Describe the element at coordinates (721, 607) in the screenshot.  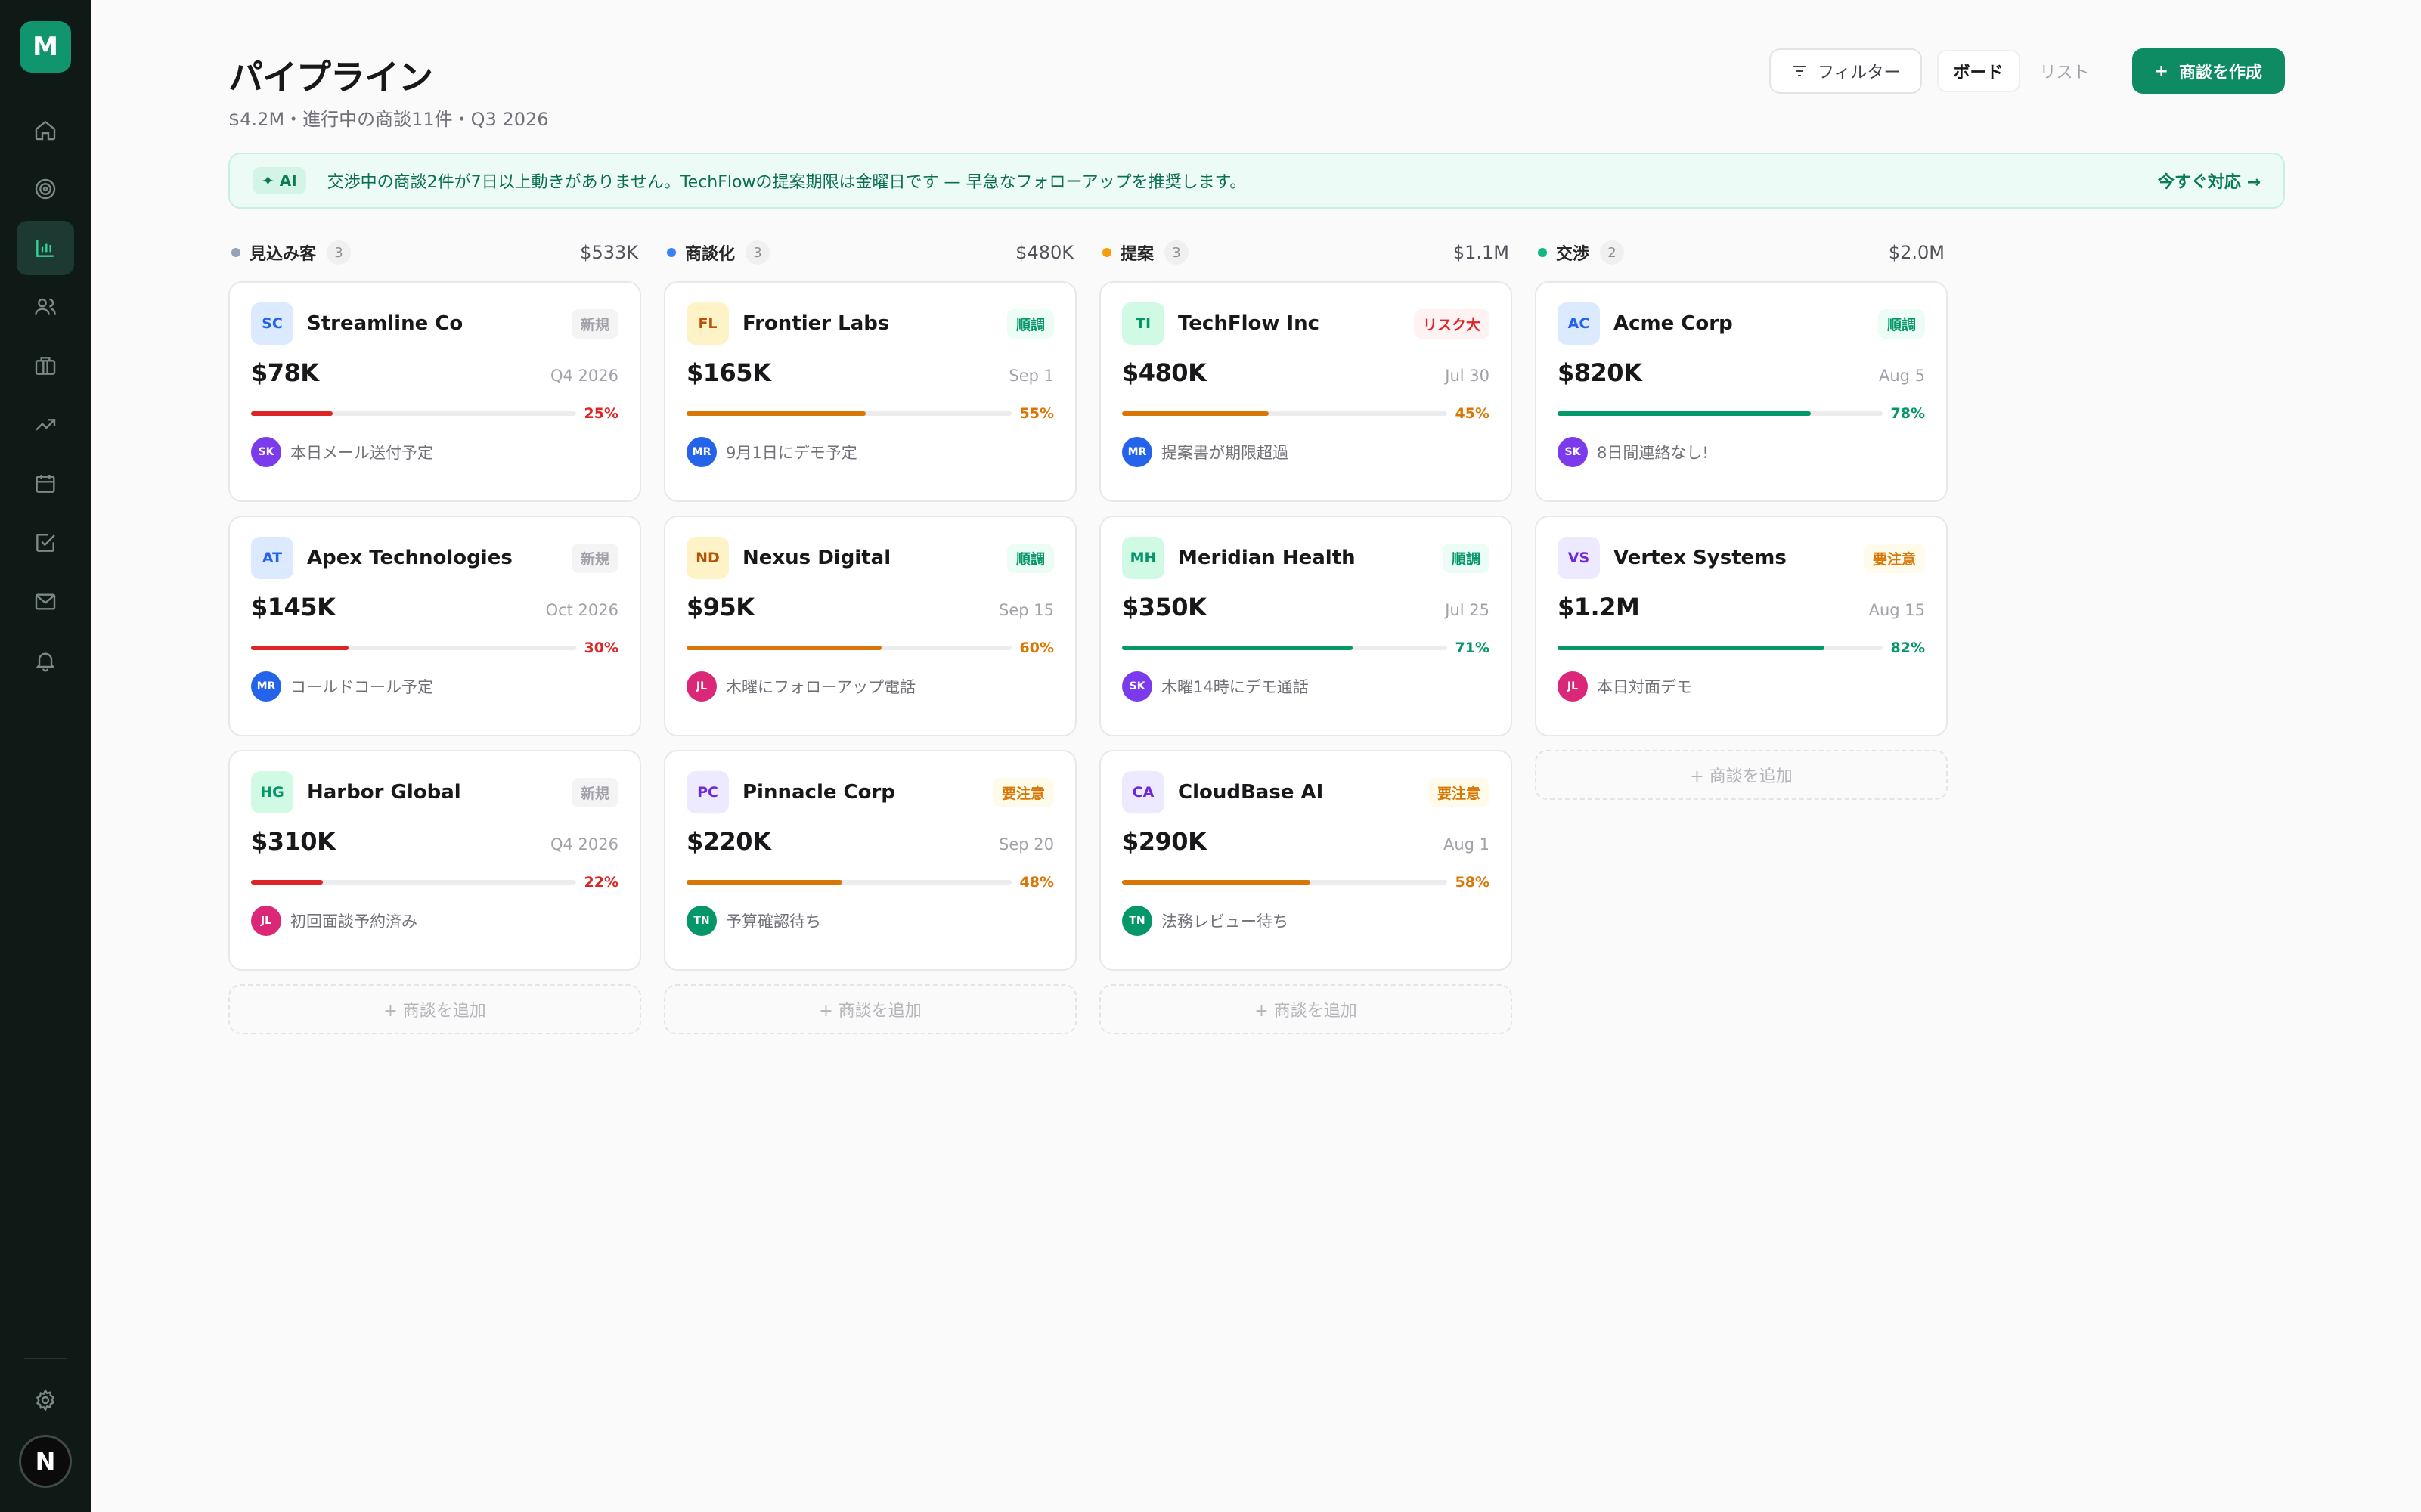
I see `deal-amount: $95K` at that location.